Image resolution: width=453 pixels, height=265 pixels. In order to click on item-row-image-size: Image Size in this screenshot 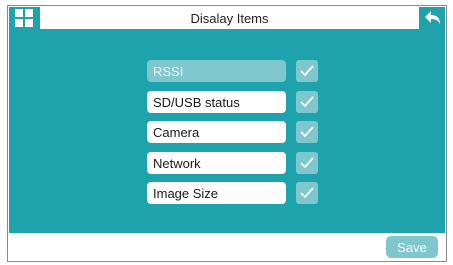, I will do `click(237, 193)`.